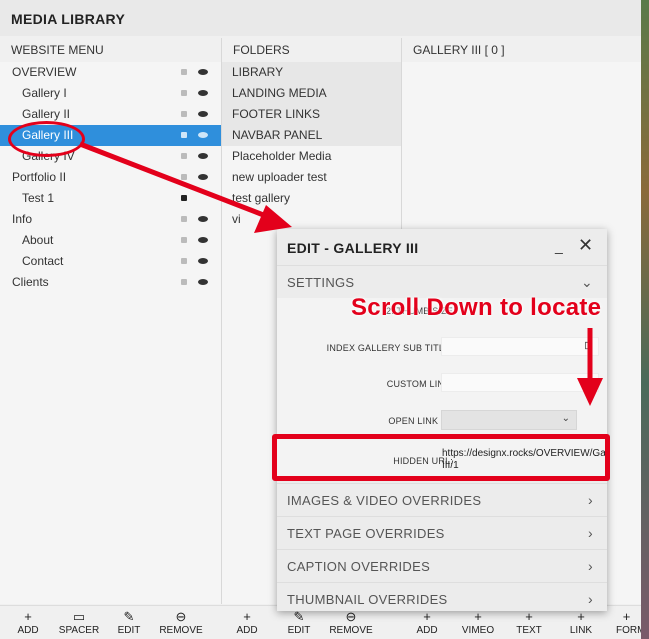  I want to click on menu-item-label: Test 1, so click(38, 198).